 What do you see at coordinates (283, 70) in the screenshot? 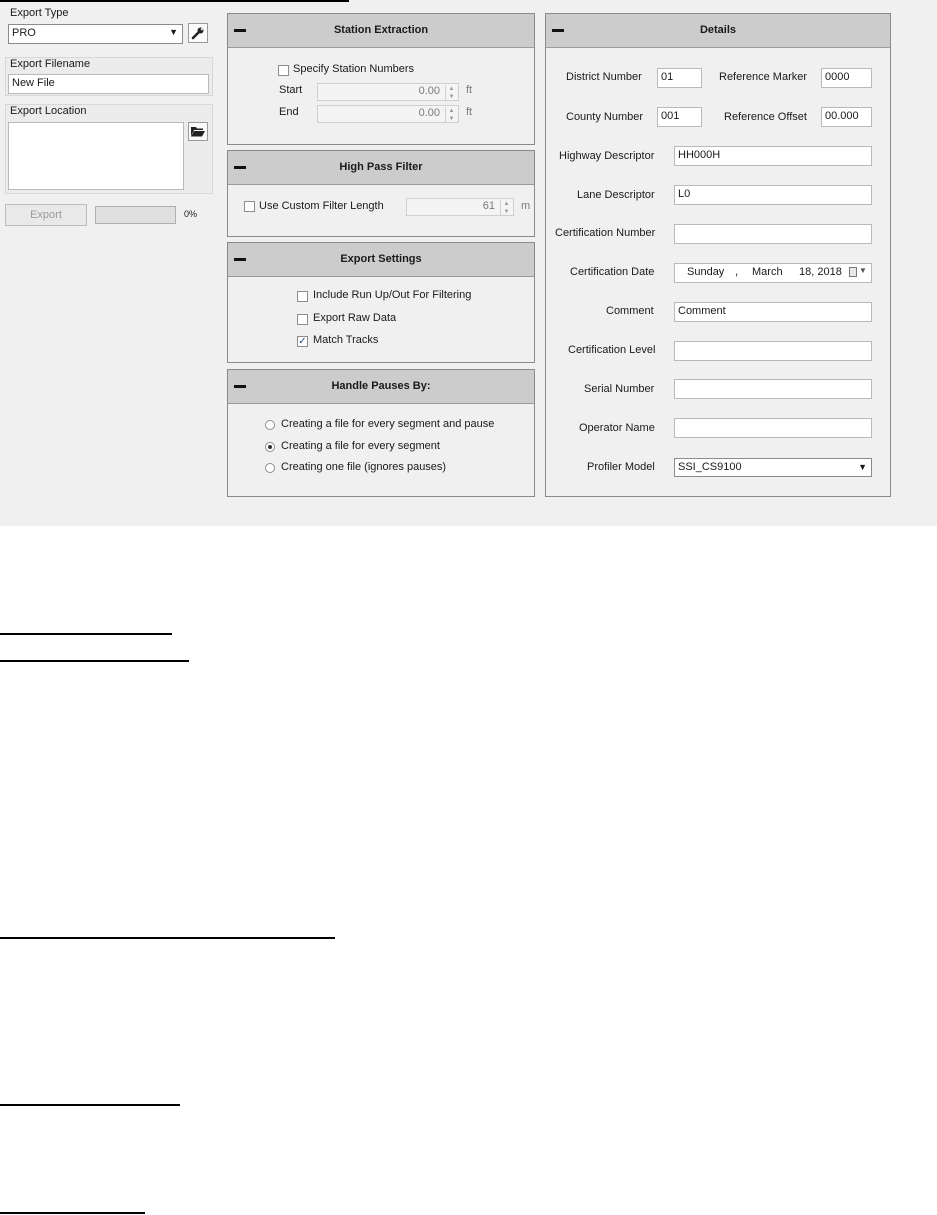
I see `specify-station-checkbox` at bounding box center [283, 70].